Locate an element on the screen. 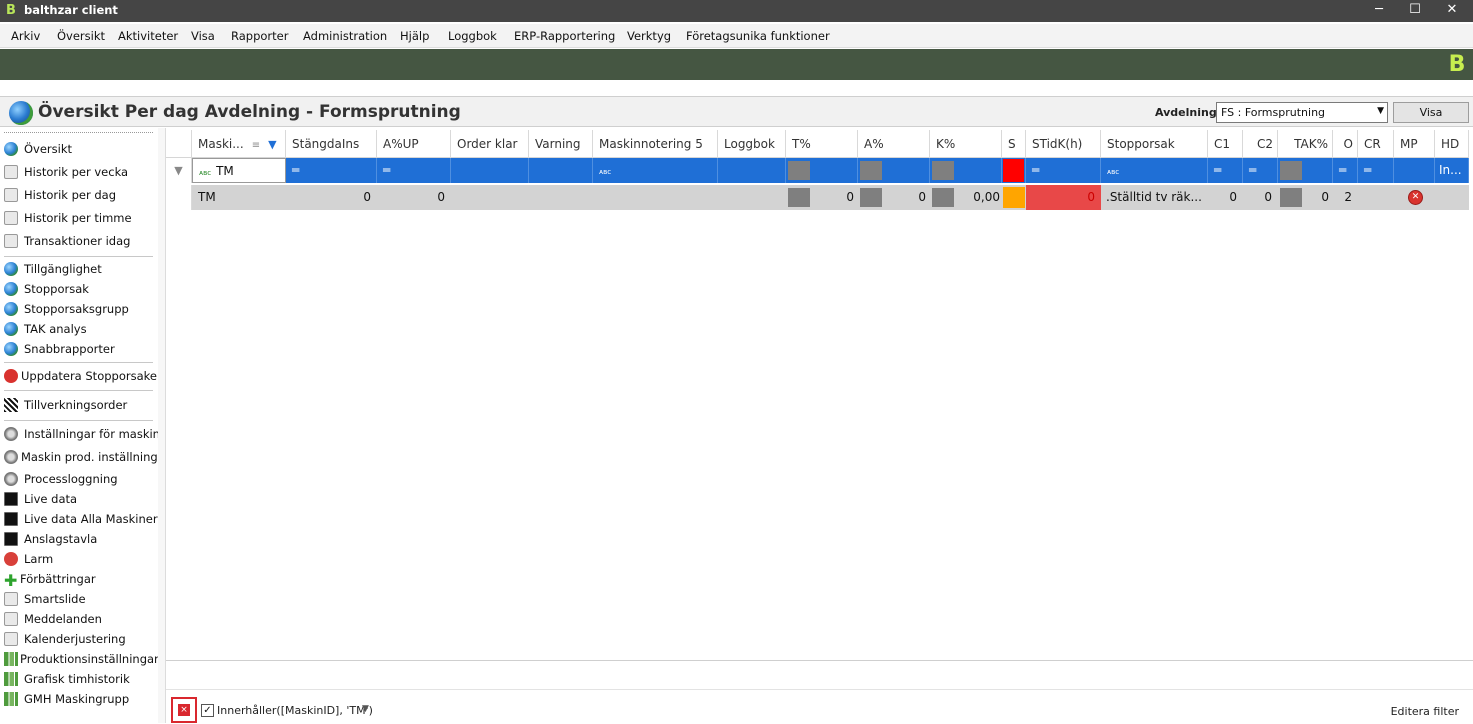 The height and width of the screenshot is (724, 1473). avdelning-select: FS : Formsprutning ▼ is located at coordinates (1302, 112).